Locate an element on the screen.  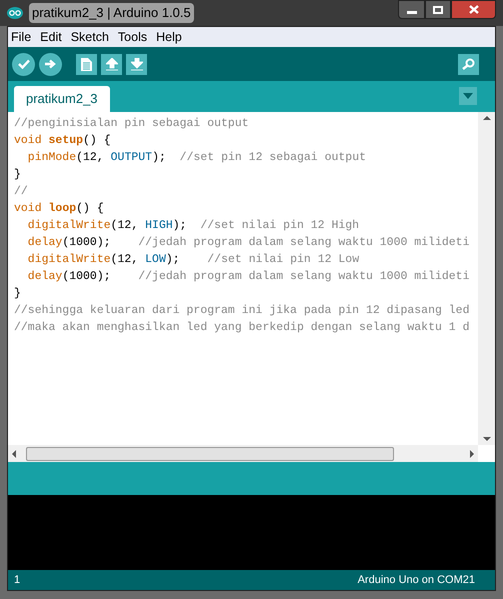
maximize-button is located at coordinates (438, 9).